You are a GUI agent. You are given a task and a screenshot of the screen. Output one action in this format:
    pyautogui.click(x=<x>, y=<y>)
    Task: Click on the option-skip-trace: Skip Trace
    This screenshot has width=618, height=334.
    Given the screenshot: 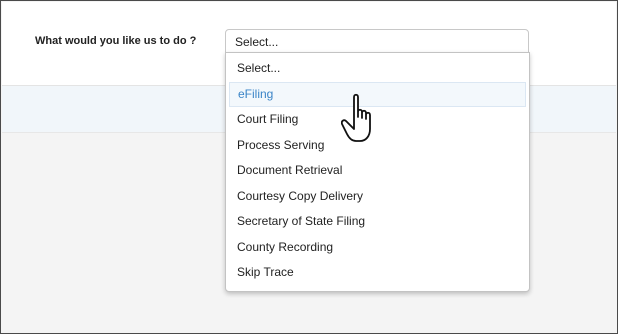 What is the action you would take?
    pyautogui.click(x=377, y=273)
    